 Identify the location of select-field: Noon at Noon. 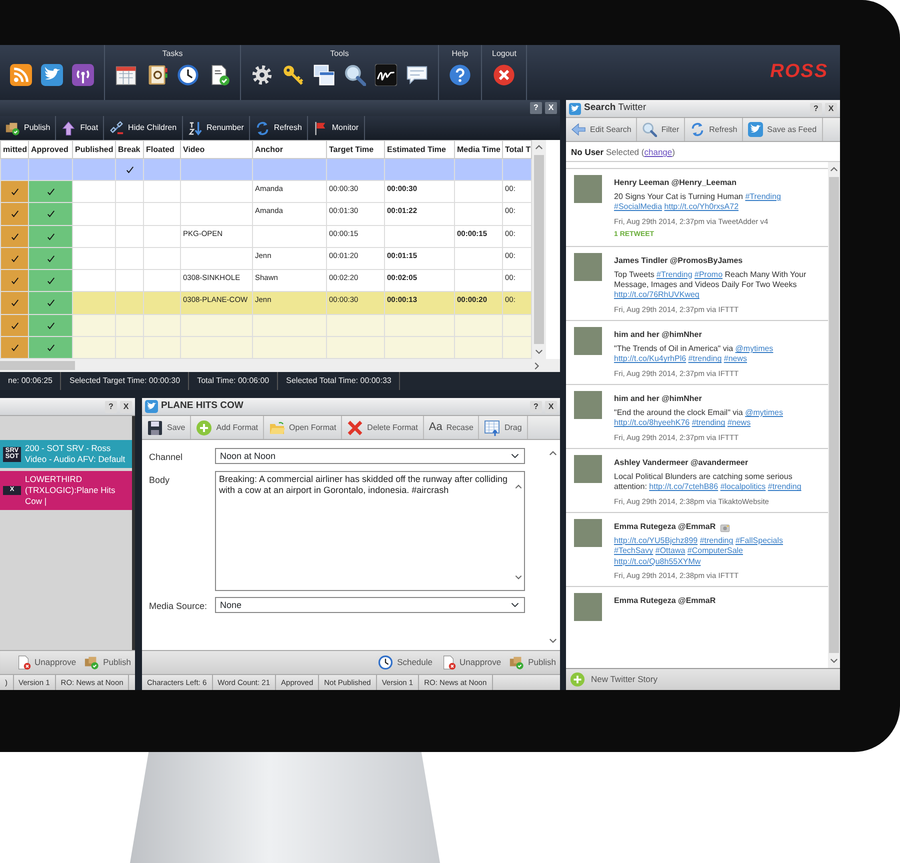
(370, 456).